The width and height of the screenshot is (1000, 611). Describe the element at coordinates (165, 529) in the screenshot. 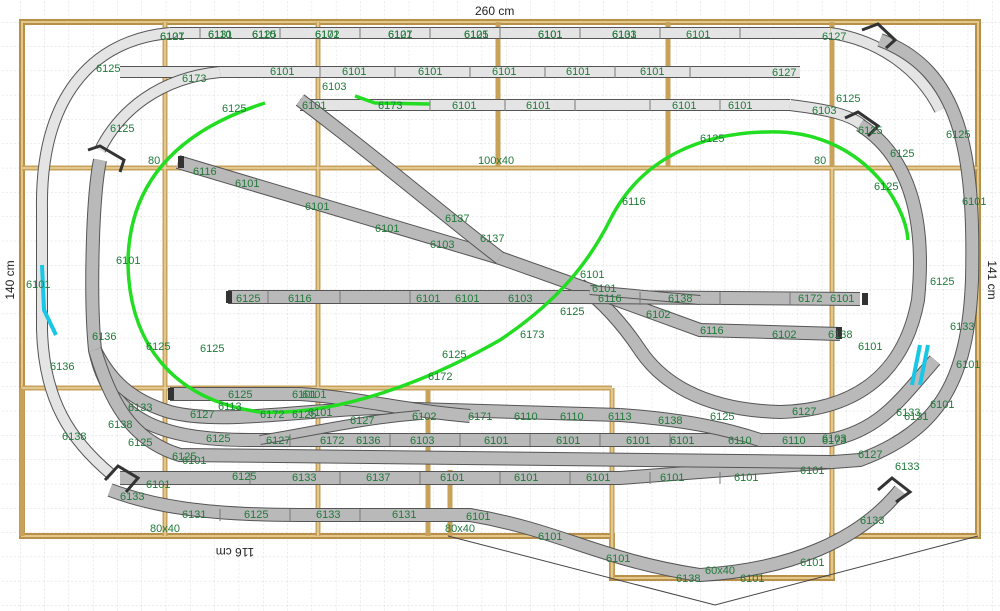

I see `board-label: 80x40` at that location.